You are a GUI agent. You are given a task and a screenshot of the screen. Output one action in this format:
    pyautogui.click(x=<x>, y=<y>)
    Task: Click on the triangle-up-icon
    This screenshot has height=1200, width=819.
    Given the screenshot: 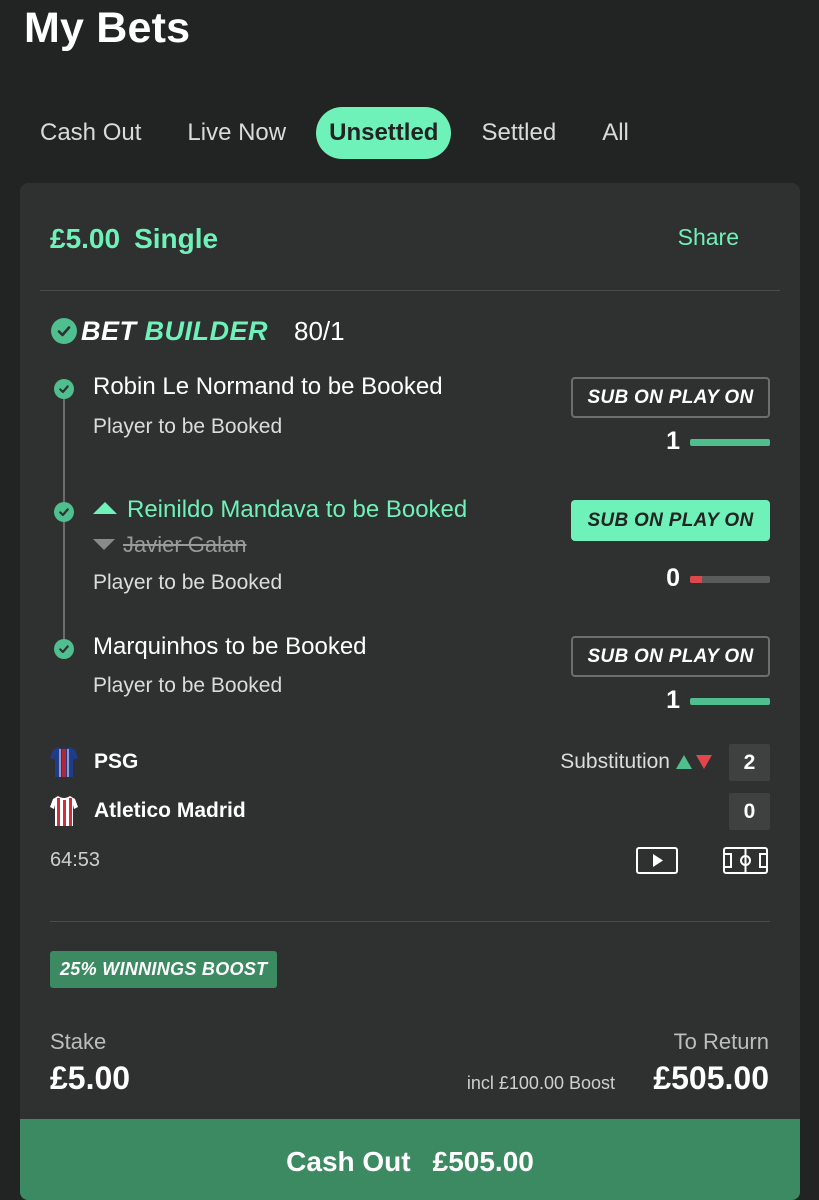 What is the action you would take?
    pyautogui.click(x=684, y=762)
    